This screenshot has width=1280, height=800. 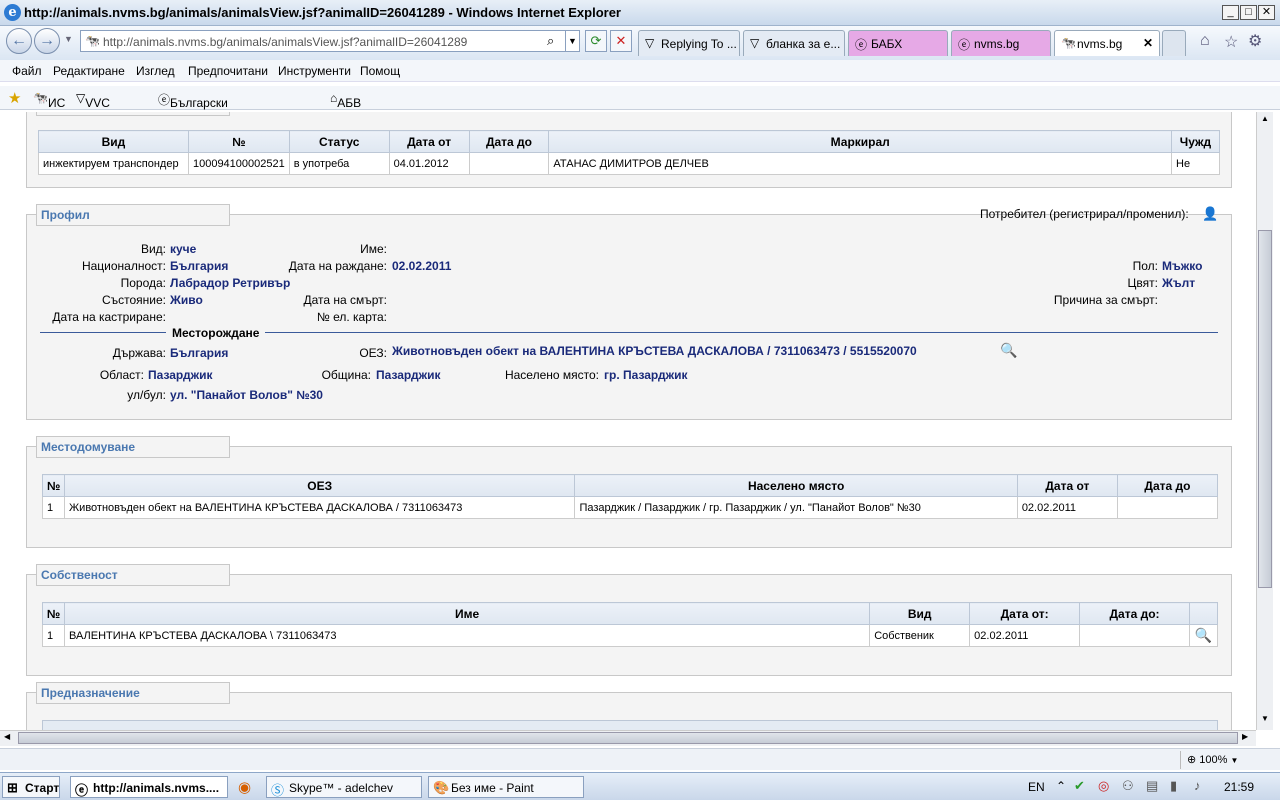 I want to click on fav-abv: ⌂ АБВ Поща, so click(x=349, y=107).